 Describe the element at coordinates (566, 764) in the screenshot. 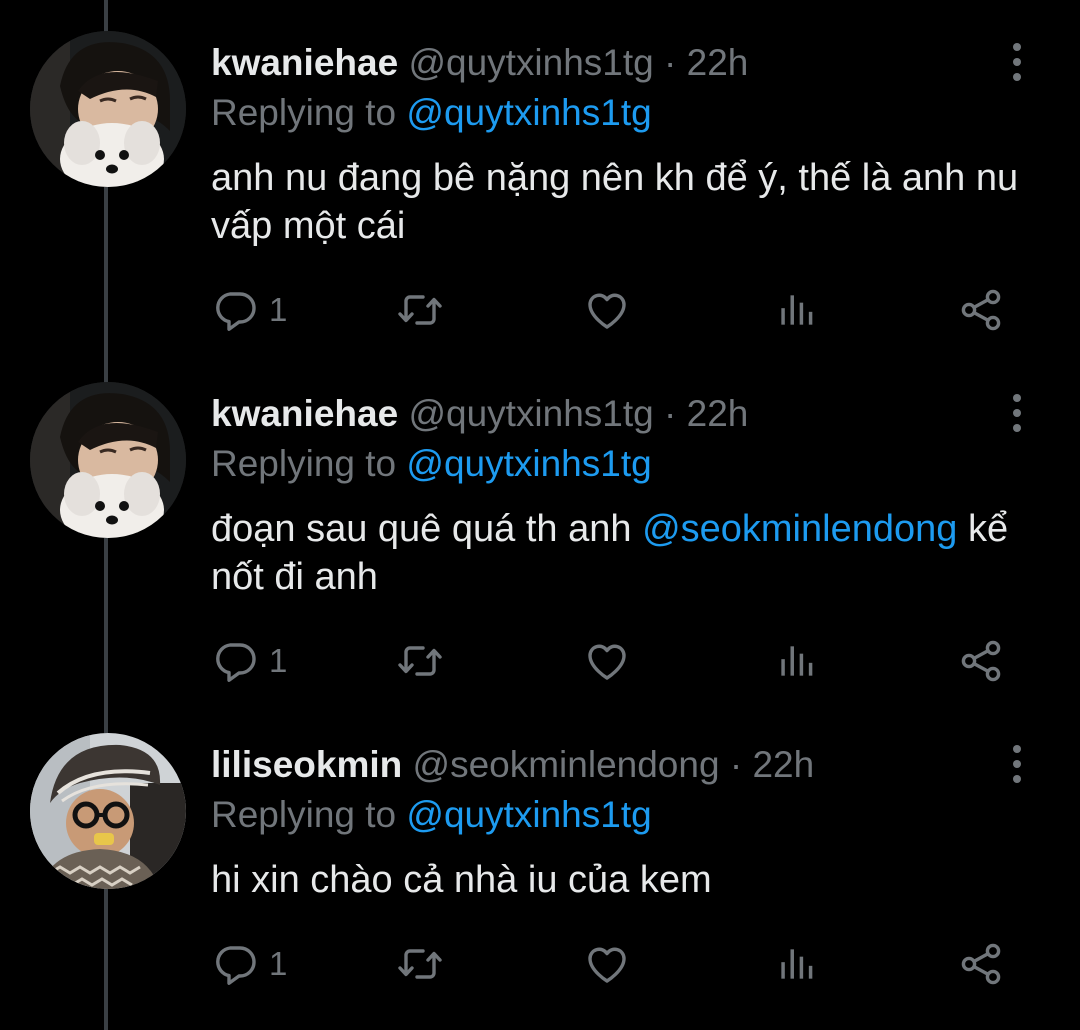

I see `user-handle: @seokminlendong` at that location.